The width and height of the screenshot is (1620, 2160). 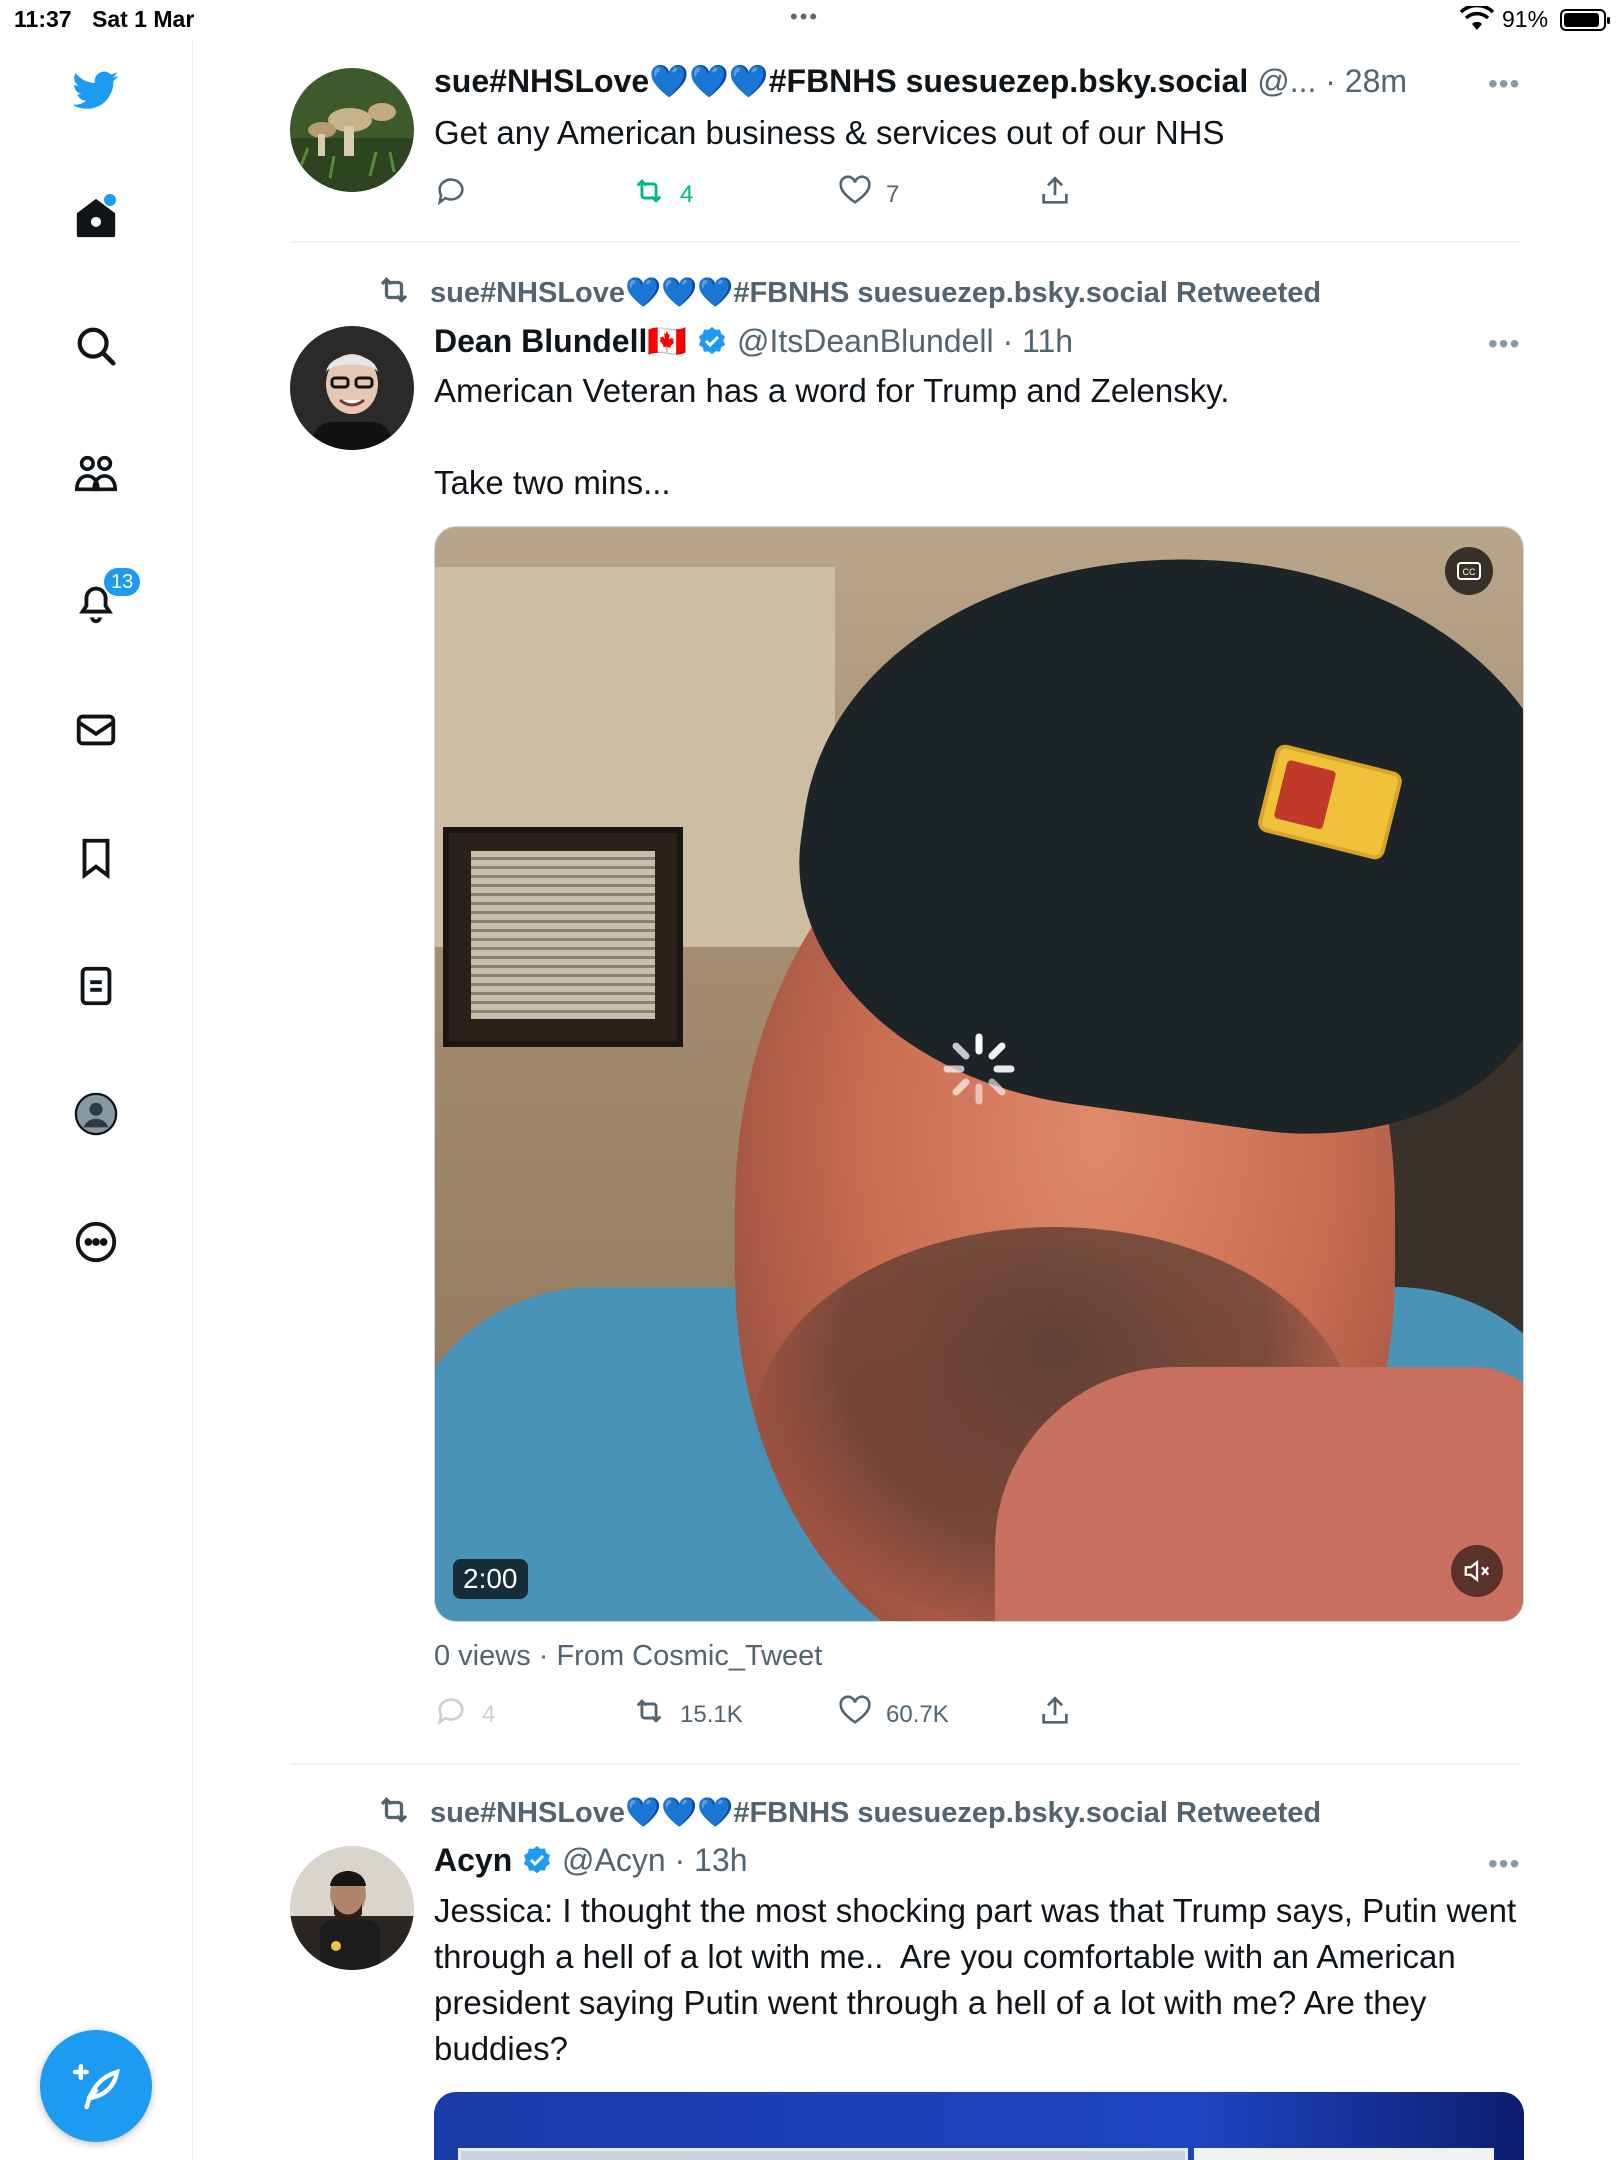 I want to click on reply-count: 4, so click(x=489, y=1714).